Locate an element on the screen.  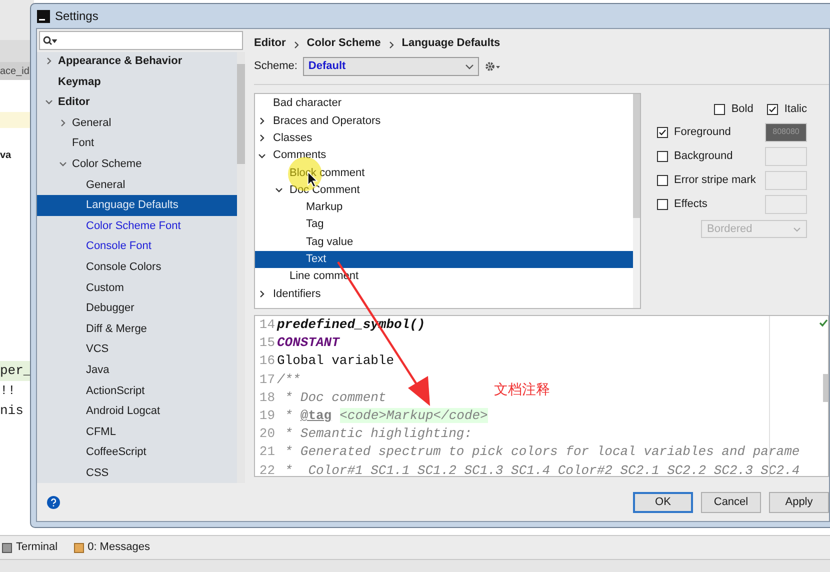
code-line: CONSTANT is located at coordinates (308, 343).